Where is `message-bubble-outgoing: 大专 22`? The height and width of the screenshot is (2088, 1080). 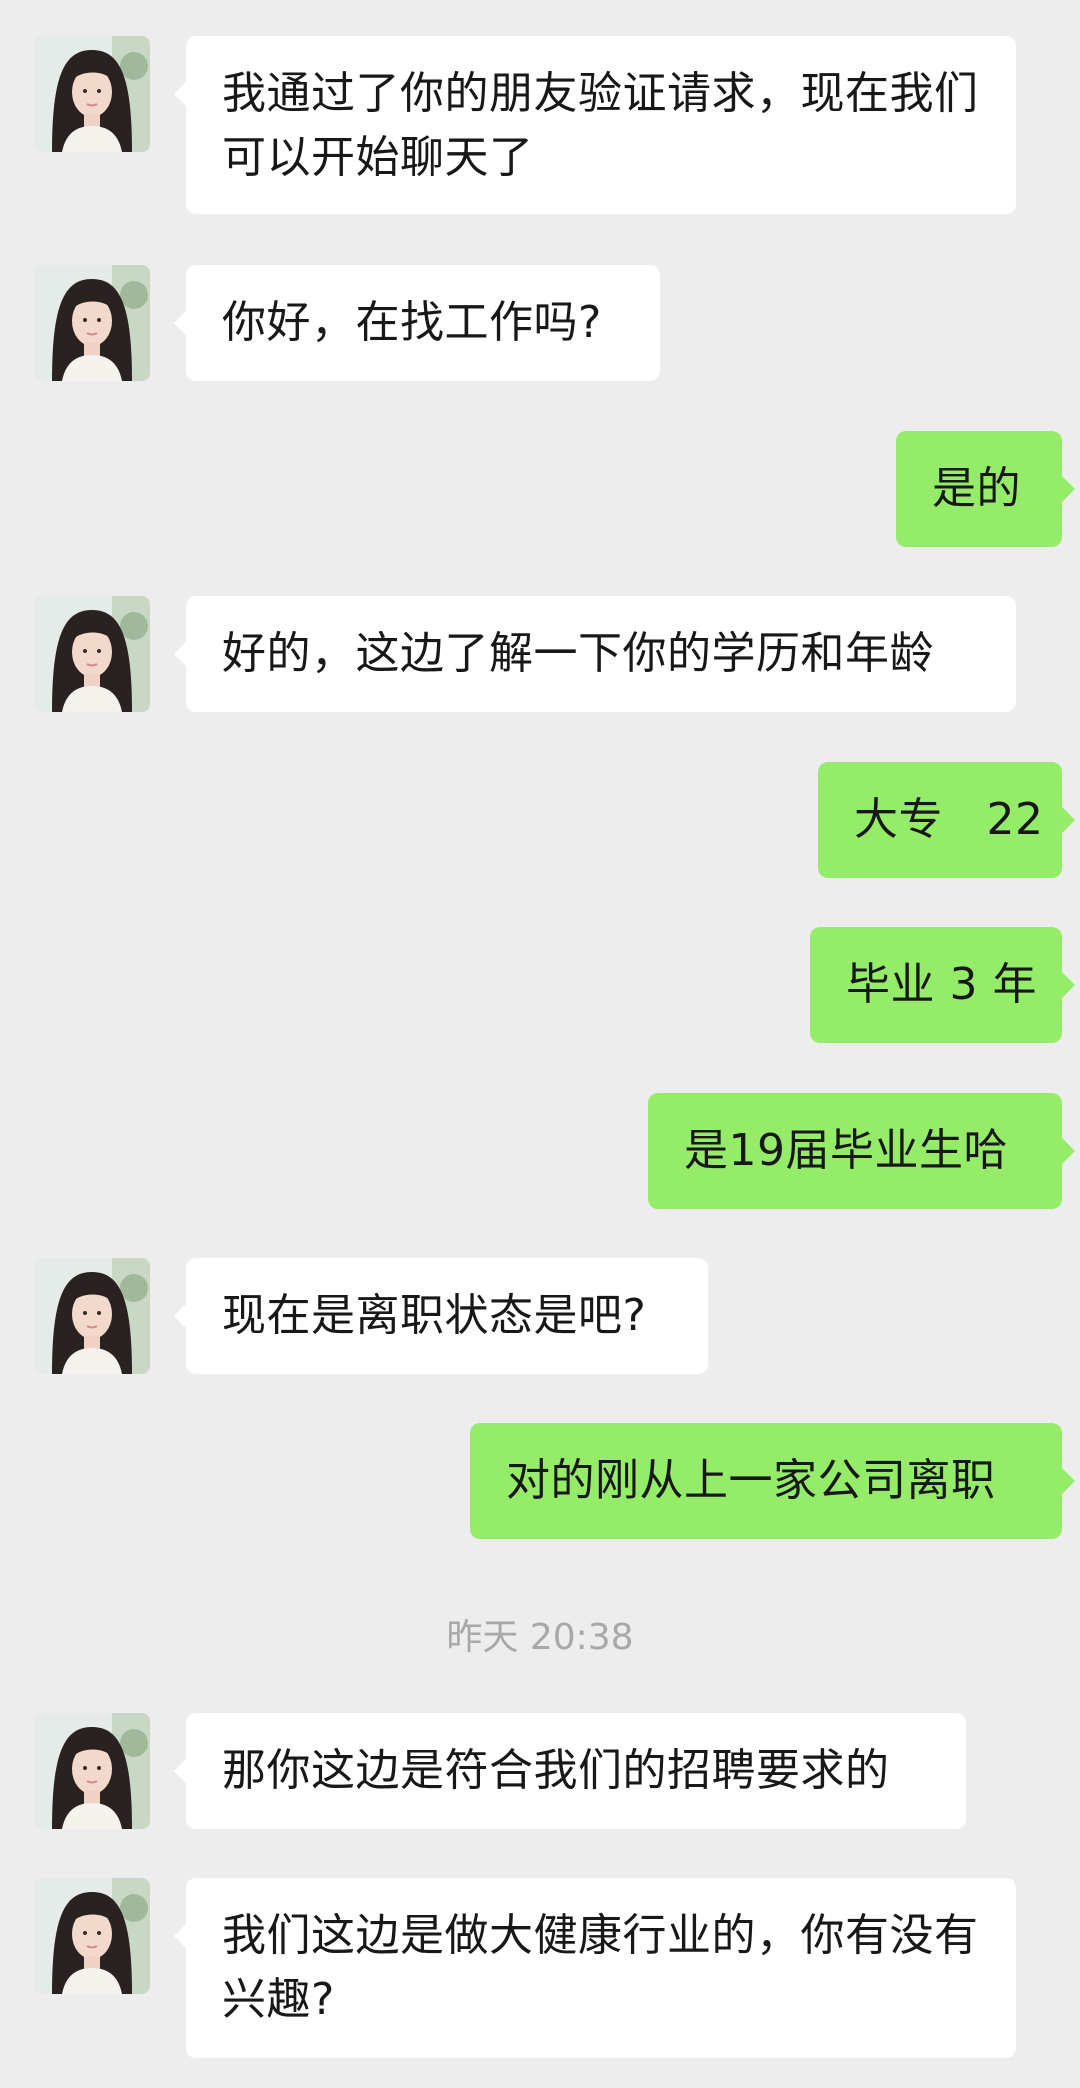 message-bubble-outgoing: 大专 22 is located at coordinates (940, 820).